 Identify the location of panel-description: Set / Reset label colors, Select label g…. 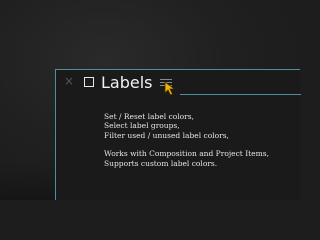
(199, 140).